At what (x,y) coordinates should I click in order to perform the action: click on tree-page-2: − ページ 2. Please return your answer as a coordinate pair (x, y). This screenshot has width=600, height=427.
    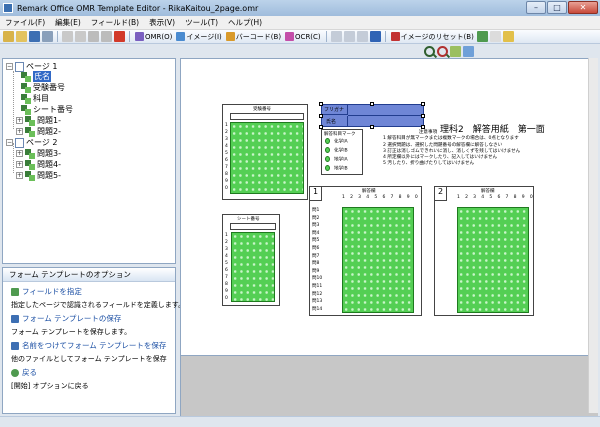
    Looking at the image, I should click on (31, 142).